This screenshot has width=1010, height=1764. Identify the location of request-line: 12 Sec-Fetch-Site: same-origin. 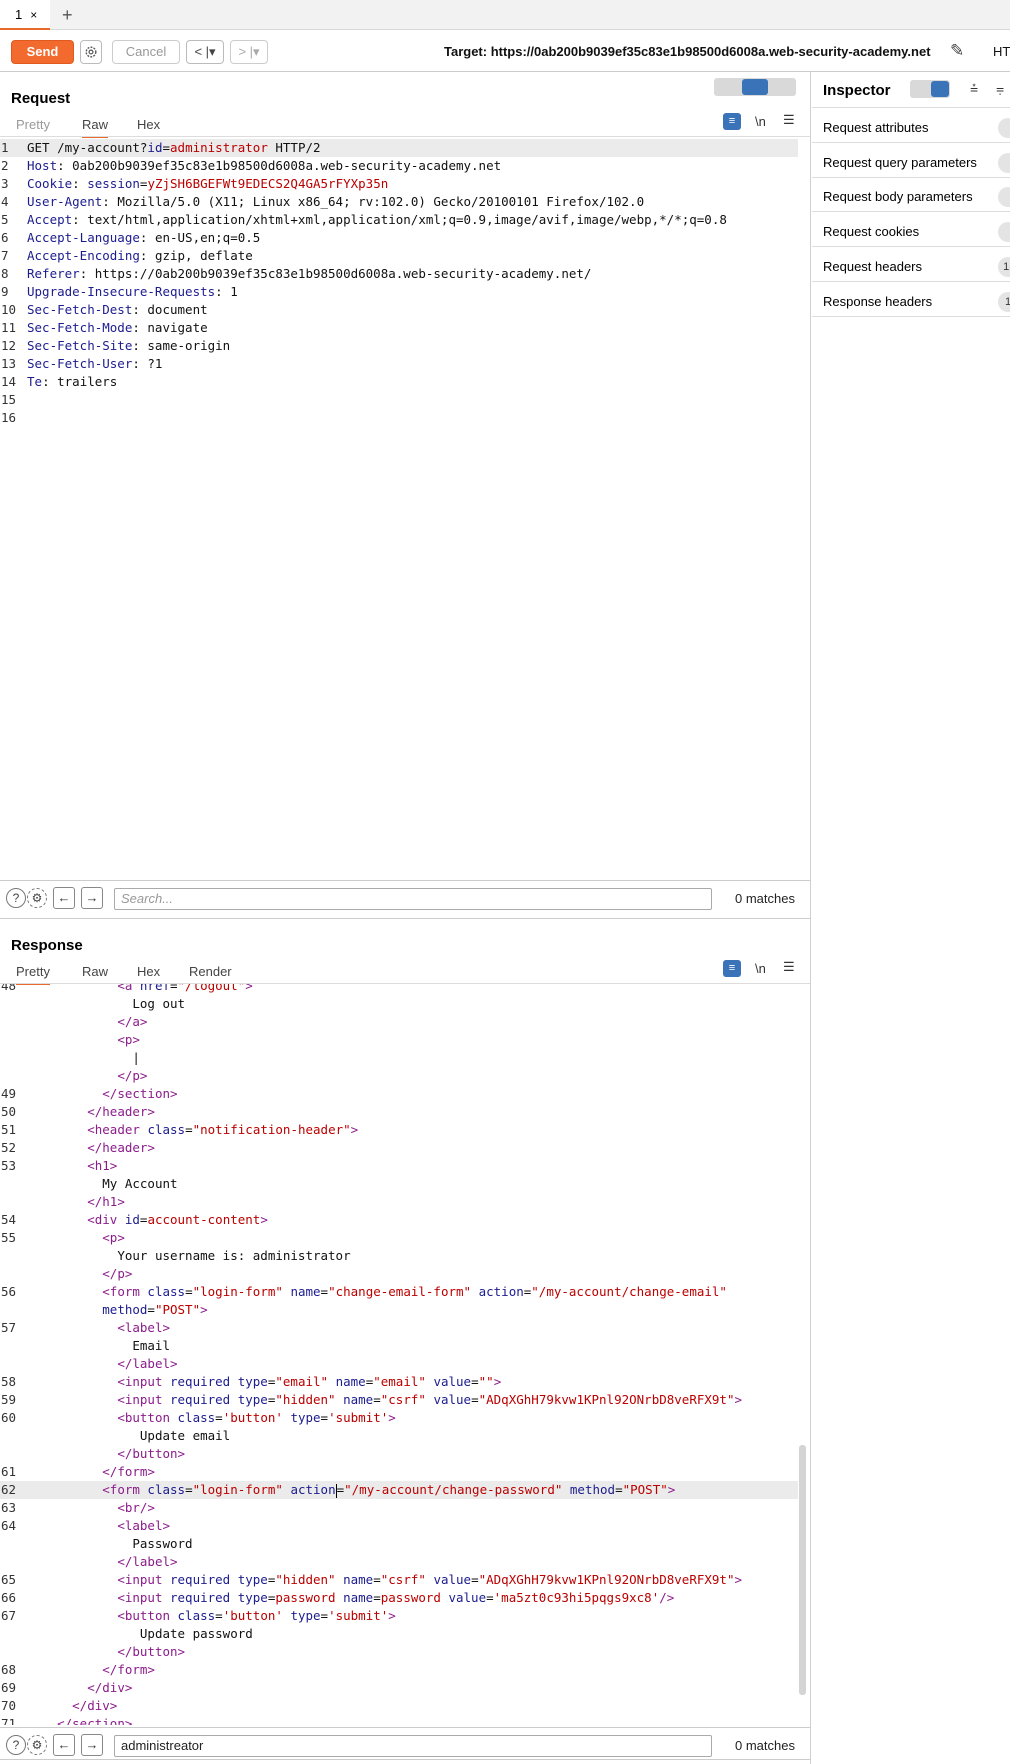
(399, 346).